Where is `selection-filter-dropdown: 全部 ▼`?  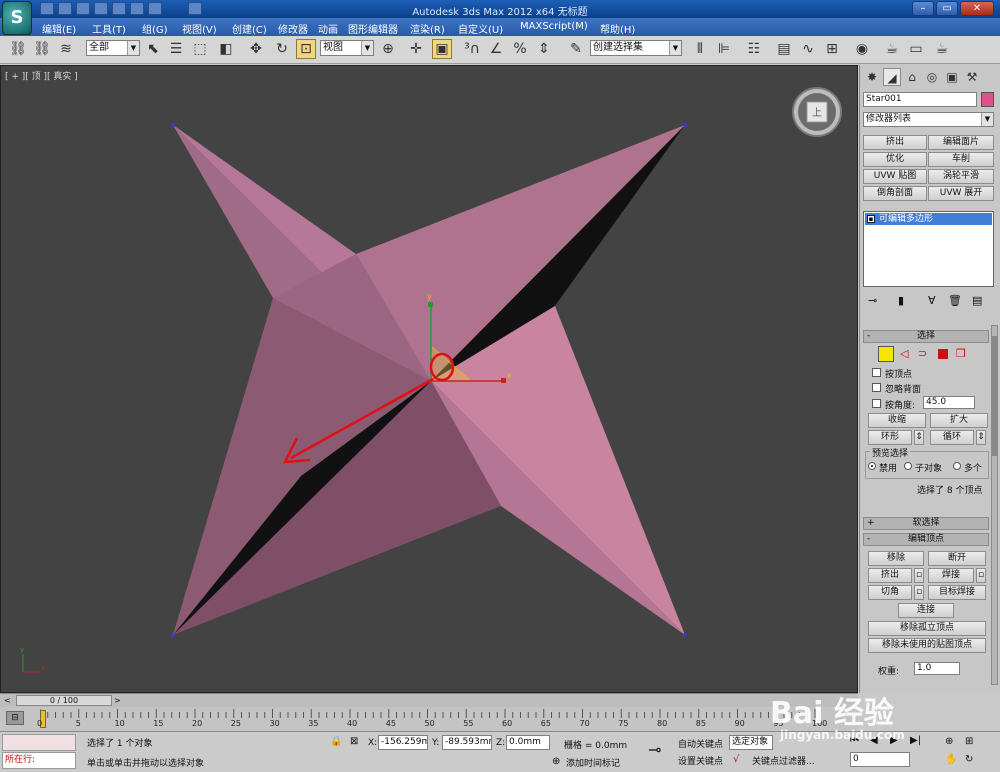
selection-filter-dropdown: 全部 ▼ is located at coordinates (113, 48).